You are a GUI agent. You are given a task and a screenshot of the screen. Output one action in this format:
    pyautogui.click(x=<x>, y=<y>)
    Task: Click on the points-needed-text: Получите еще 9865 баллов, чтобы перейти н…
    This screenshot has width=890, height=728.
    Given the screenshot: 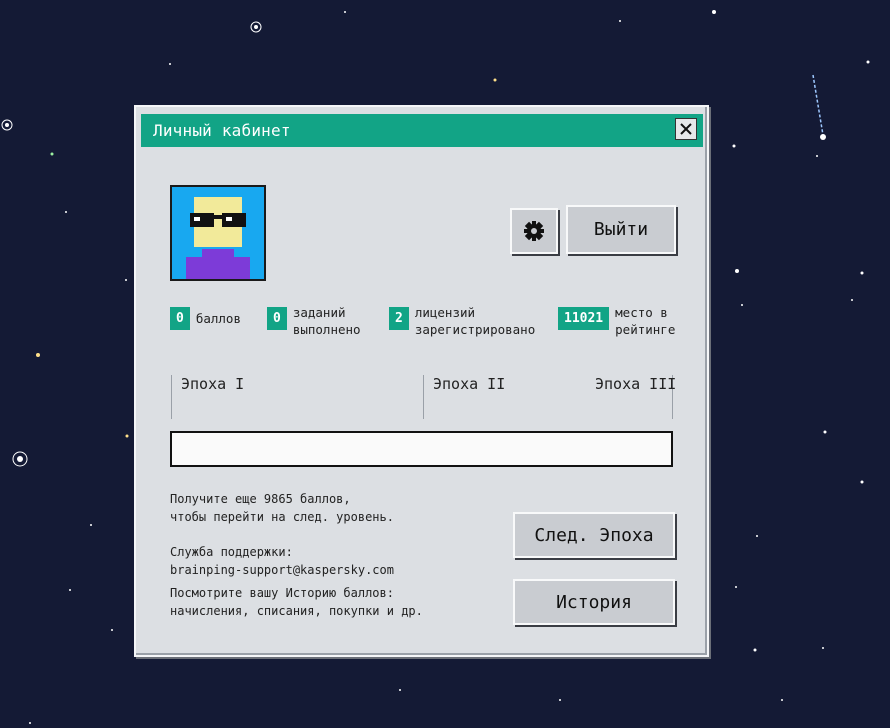 What is the action you would take?
    pyautogui.click(x=282, y=508)
    